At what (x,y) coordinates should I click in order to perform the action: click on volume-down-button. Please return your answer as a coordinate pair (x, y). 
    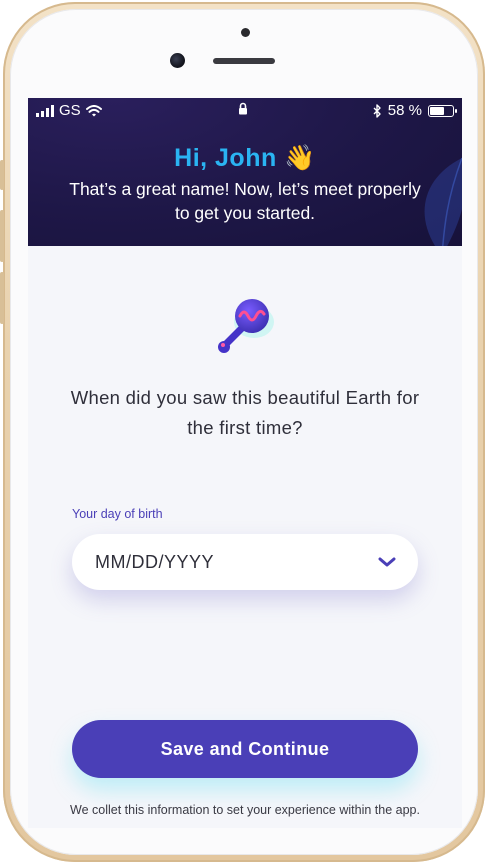
    Looking at the image, I should click on (2, 298).